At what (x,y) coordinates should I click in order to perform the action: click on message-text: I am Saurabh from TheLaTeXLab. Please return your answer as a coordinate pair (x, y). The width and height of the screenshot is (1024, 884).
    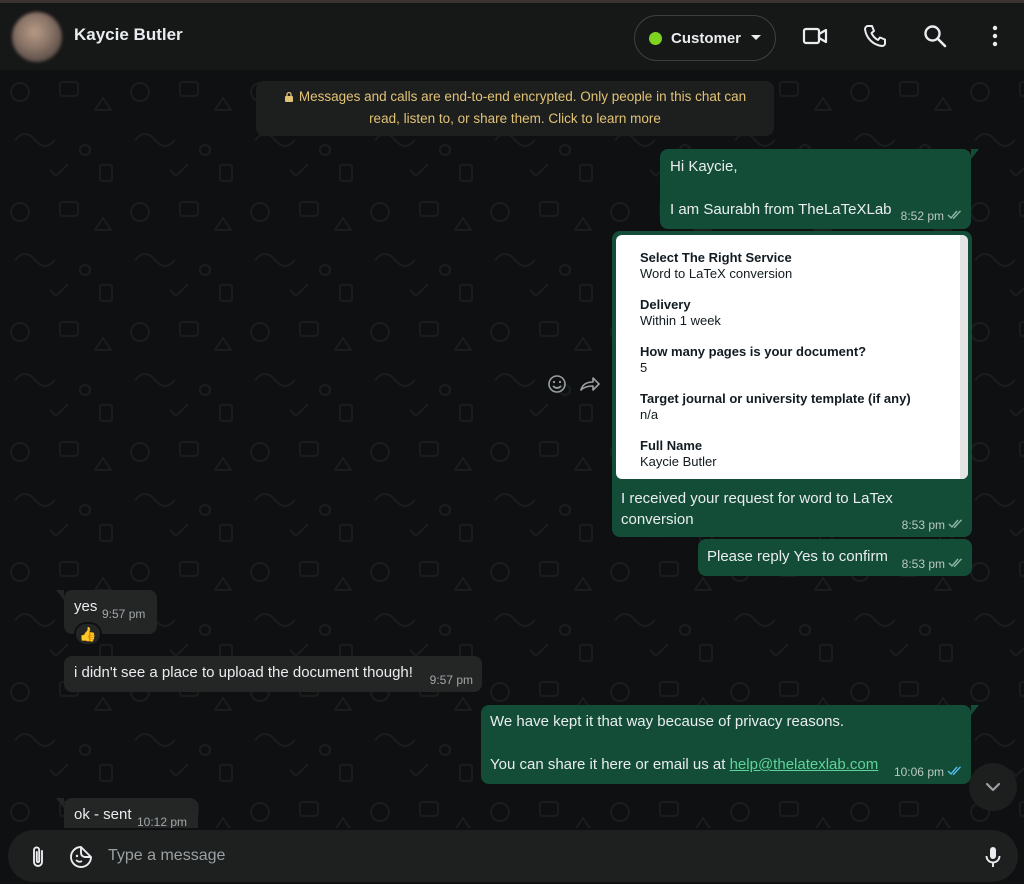
    Looking at the image, I should click on (781, 209).